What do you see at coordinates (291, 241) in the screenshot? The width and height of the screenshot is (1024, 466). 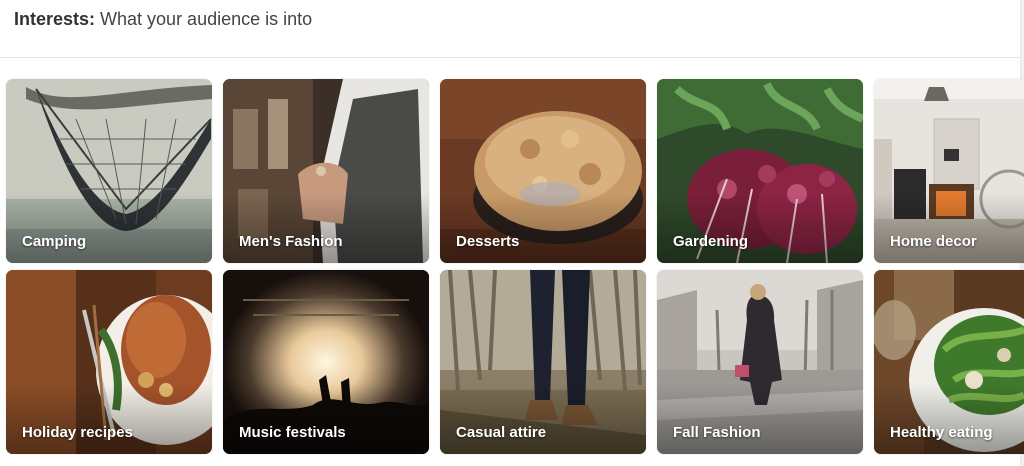 I see `interest-label: Men's Fashion` at bounding box center [291, 241].